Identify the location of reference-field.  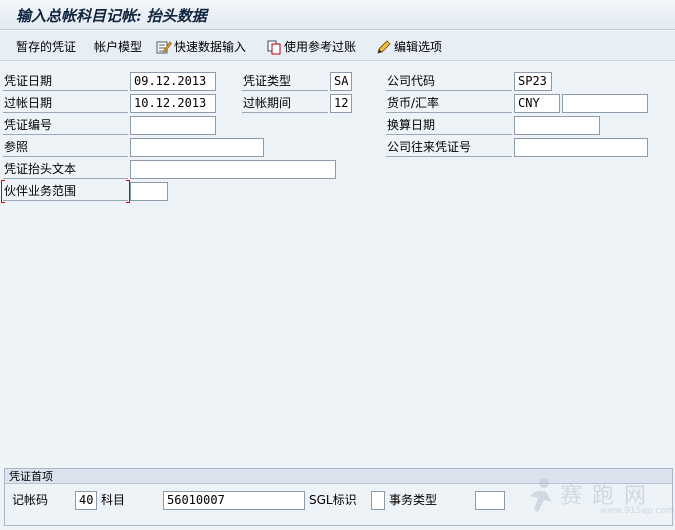
(197, 147).